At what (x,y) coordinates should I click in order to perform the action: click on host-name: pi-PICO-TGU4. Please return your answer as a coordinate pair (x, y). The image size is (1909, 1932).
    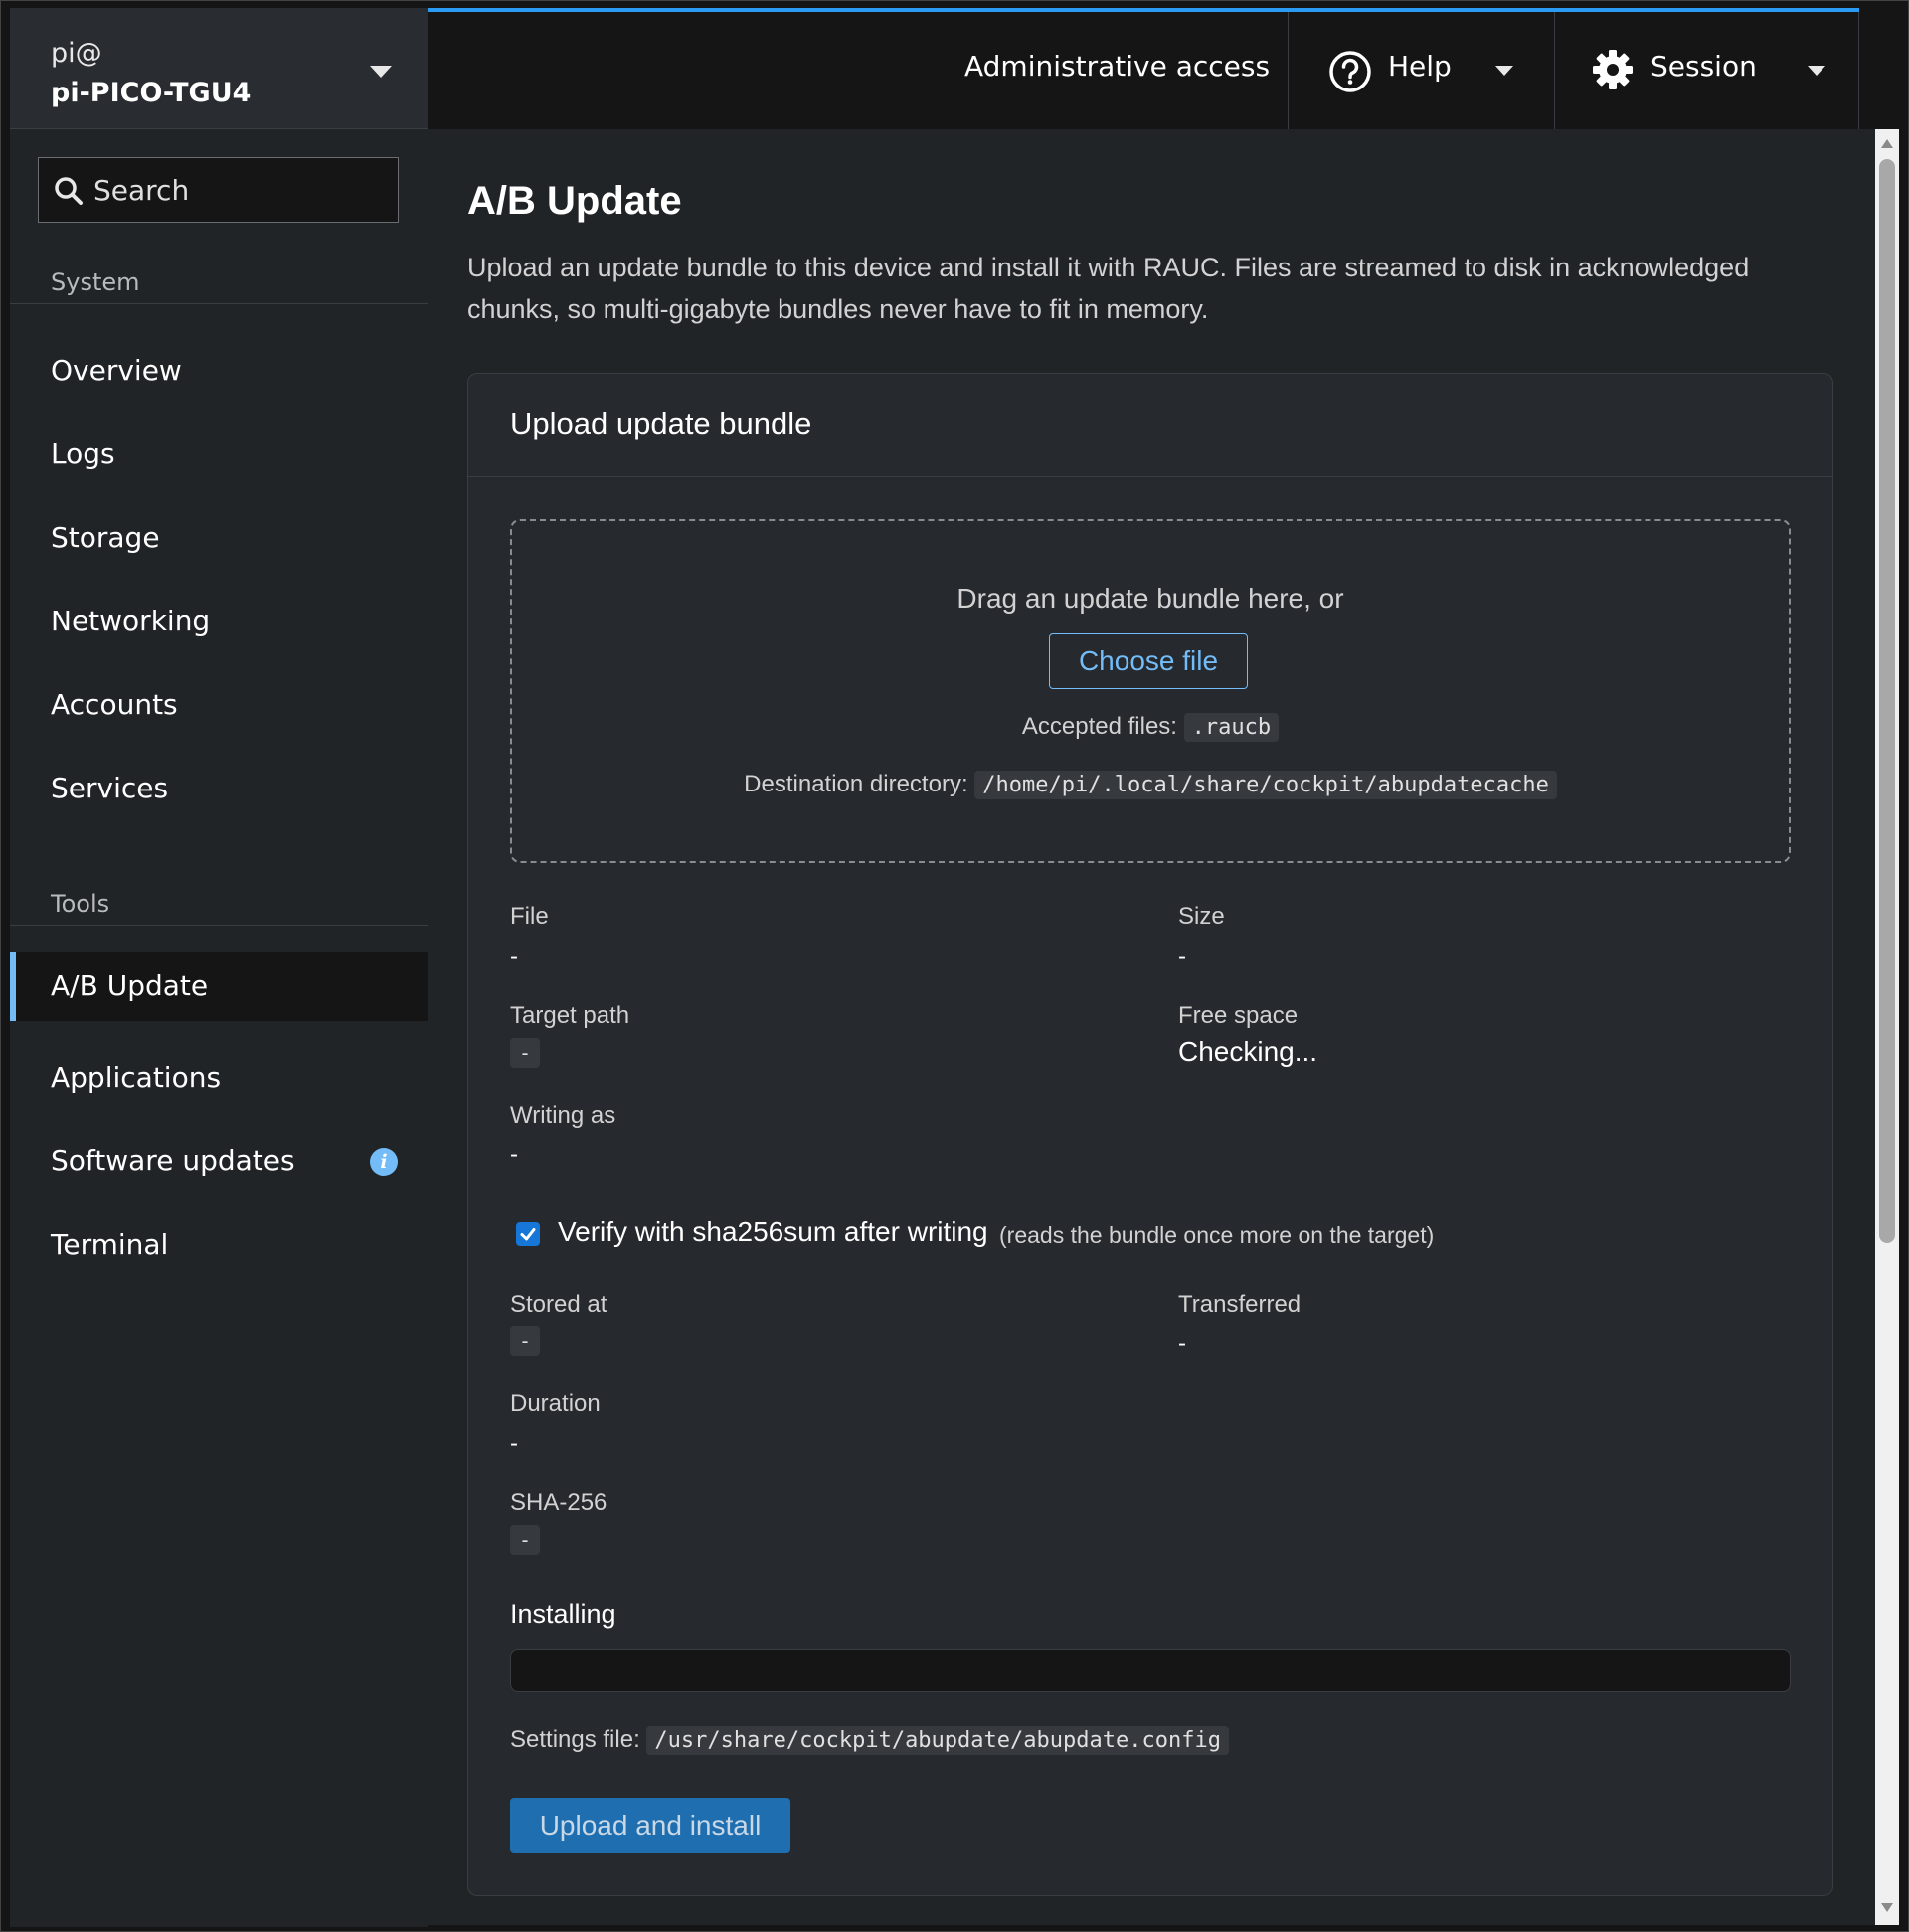
    Looking at the image, I should click on (151, 93).